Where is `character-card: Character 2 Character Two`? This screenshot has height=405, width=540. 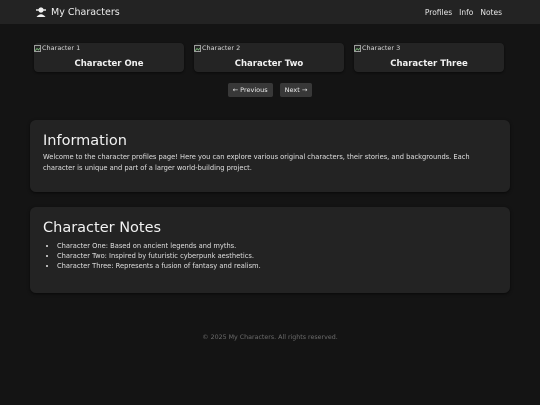 character-card: Character 2 Character Two is located at coordinates (269, 57).